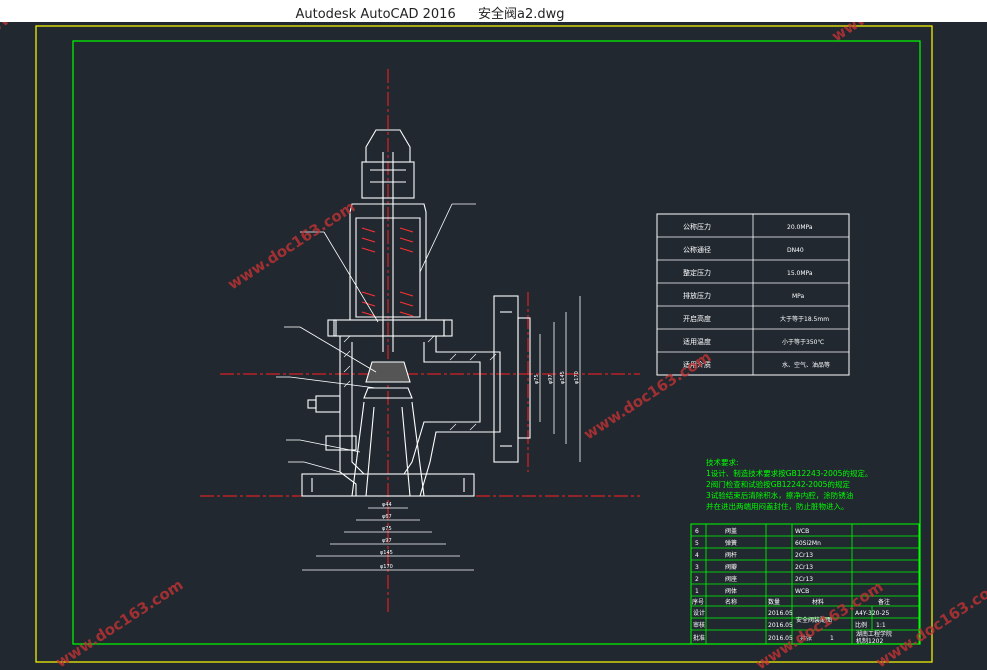 The height and width of the screenshot is (670, 987). Describe the element at coordinates (808, 543) in the screenshot. I see `svg-text: 60Si2Mn` at that location.